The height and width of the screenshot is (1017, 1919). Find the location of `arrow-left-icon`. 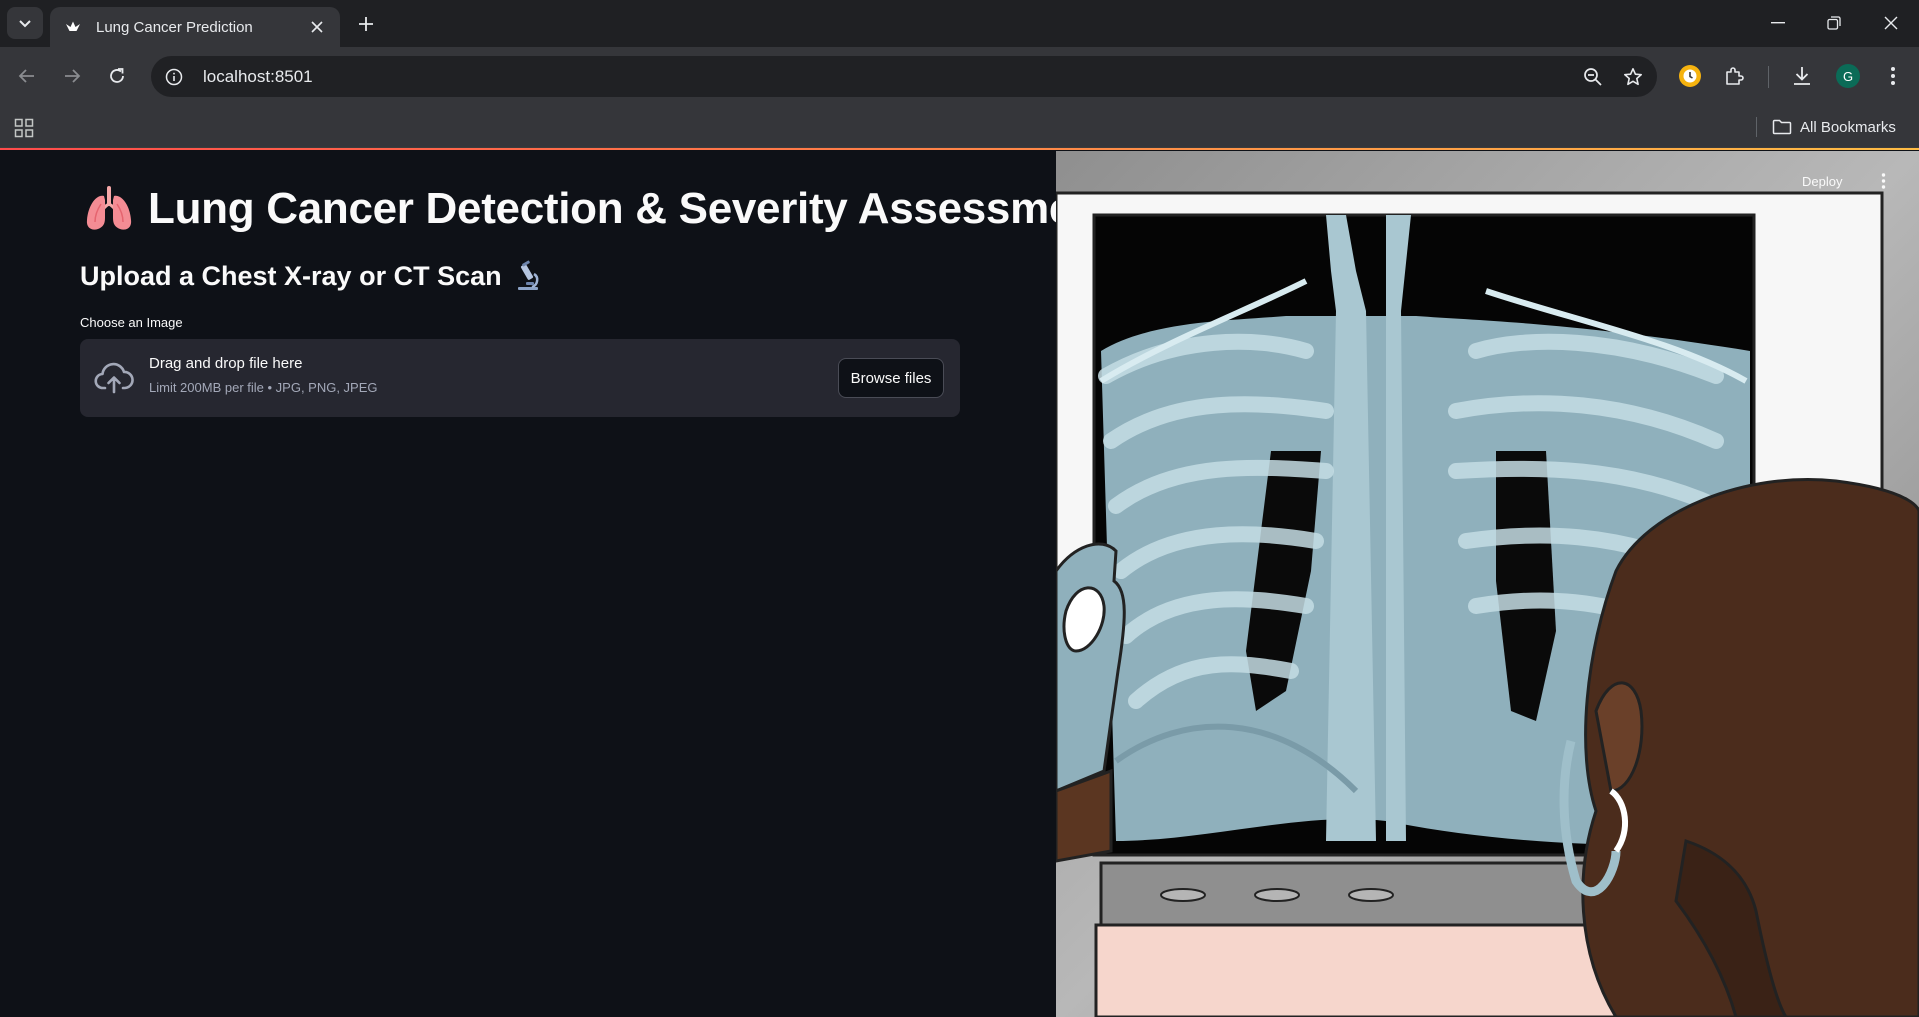

arrow-left-icon is located at coordinates (26, 76).